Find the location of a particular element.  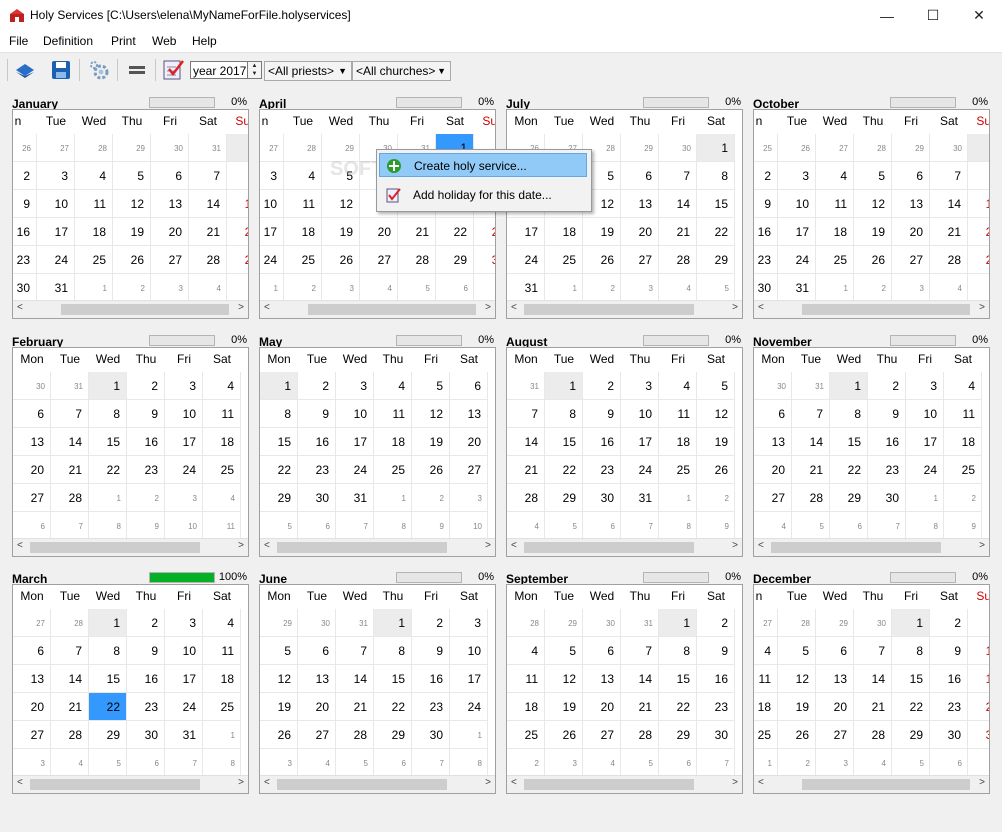

day-cell: 14 is located at coordinates (526, 442).